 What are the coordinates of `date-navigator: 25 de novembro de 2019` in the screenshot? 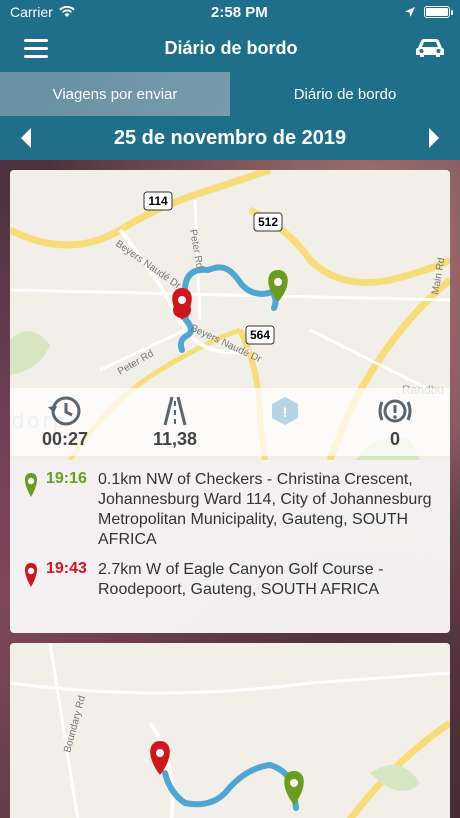 It's located at (230, 138).